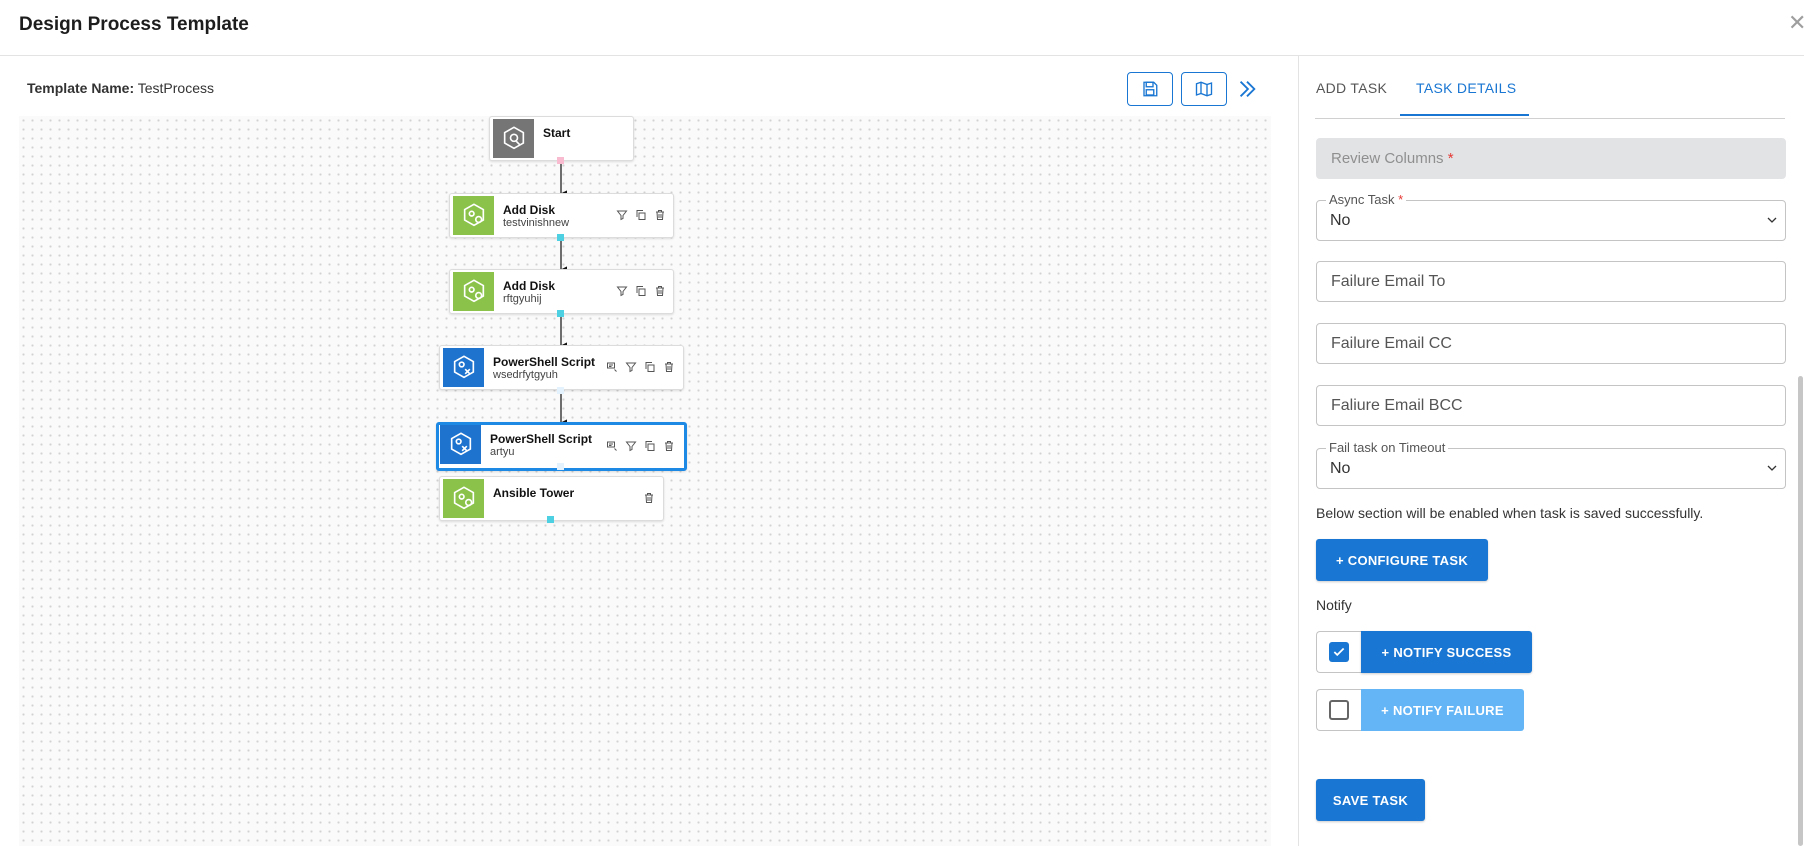 The image size is (1804, 846). What do you see at coordinates (1370, 800) in the screenshot?
I see `save-task-button: SAVE TASK` at bounding box center [1370, 800].